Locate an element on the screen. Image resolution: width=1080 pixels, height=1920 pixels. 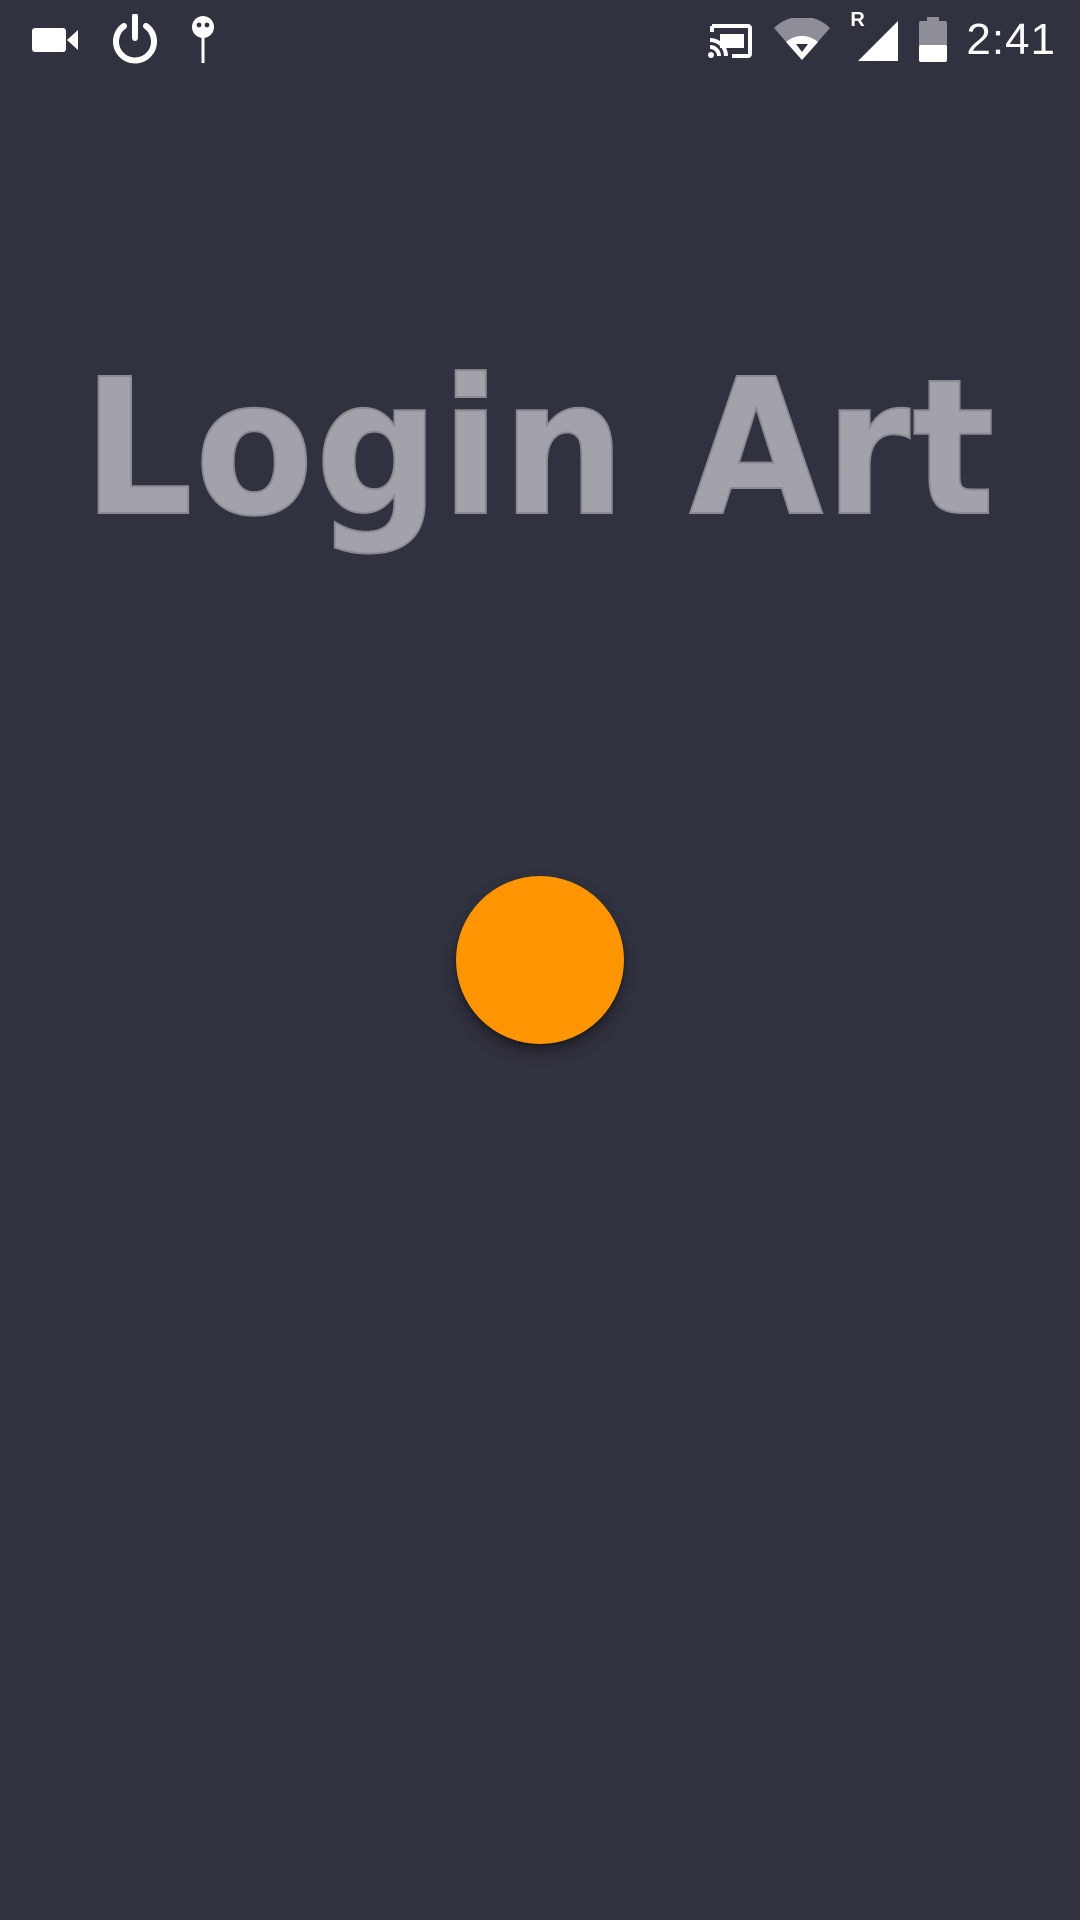
pushpin-icon is located at coordinates (203, 40).